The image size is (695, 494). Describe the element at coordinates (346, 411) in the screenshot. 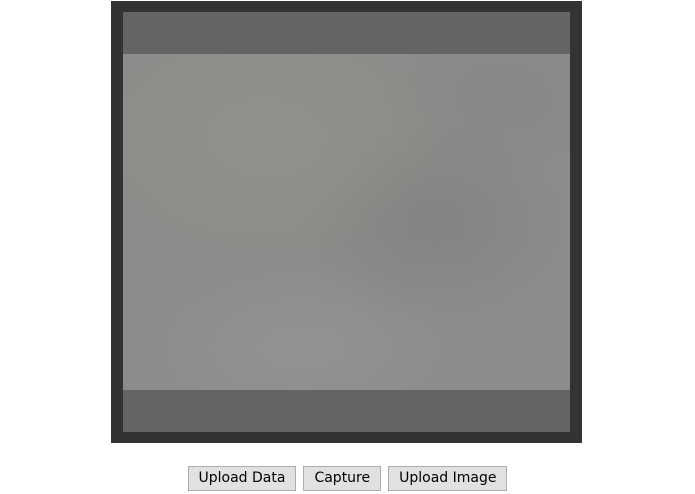

I see `letterbox-bottom-bar` at that location.